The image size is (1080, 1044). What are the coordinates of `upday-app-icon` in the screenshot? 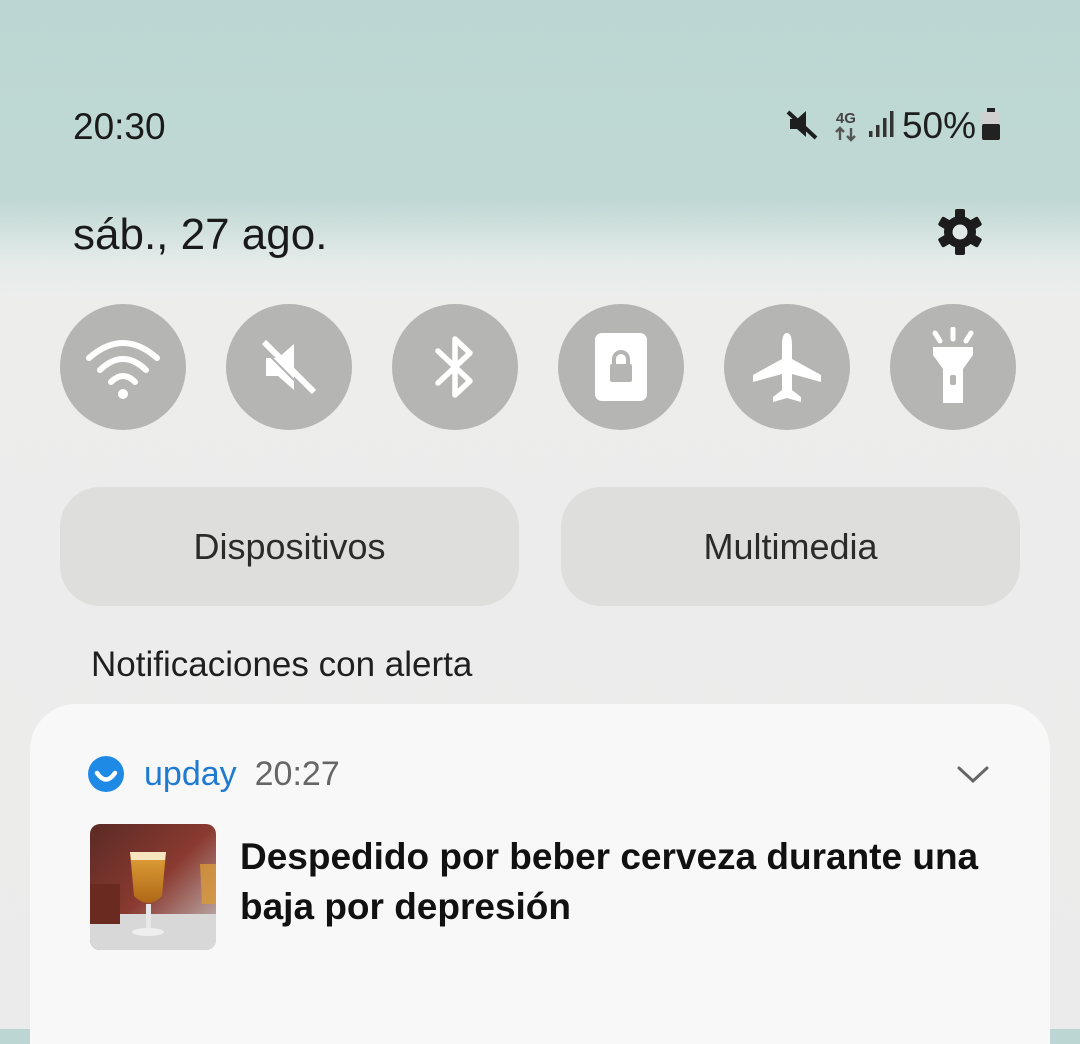 It's located at (106, 774).